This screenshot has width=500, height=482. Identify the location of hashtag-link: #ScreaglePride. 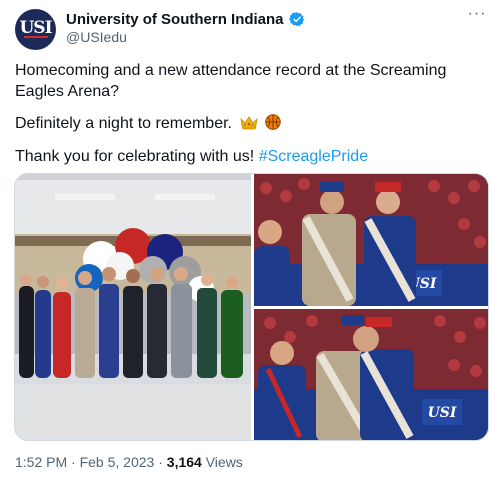
(313, 156).